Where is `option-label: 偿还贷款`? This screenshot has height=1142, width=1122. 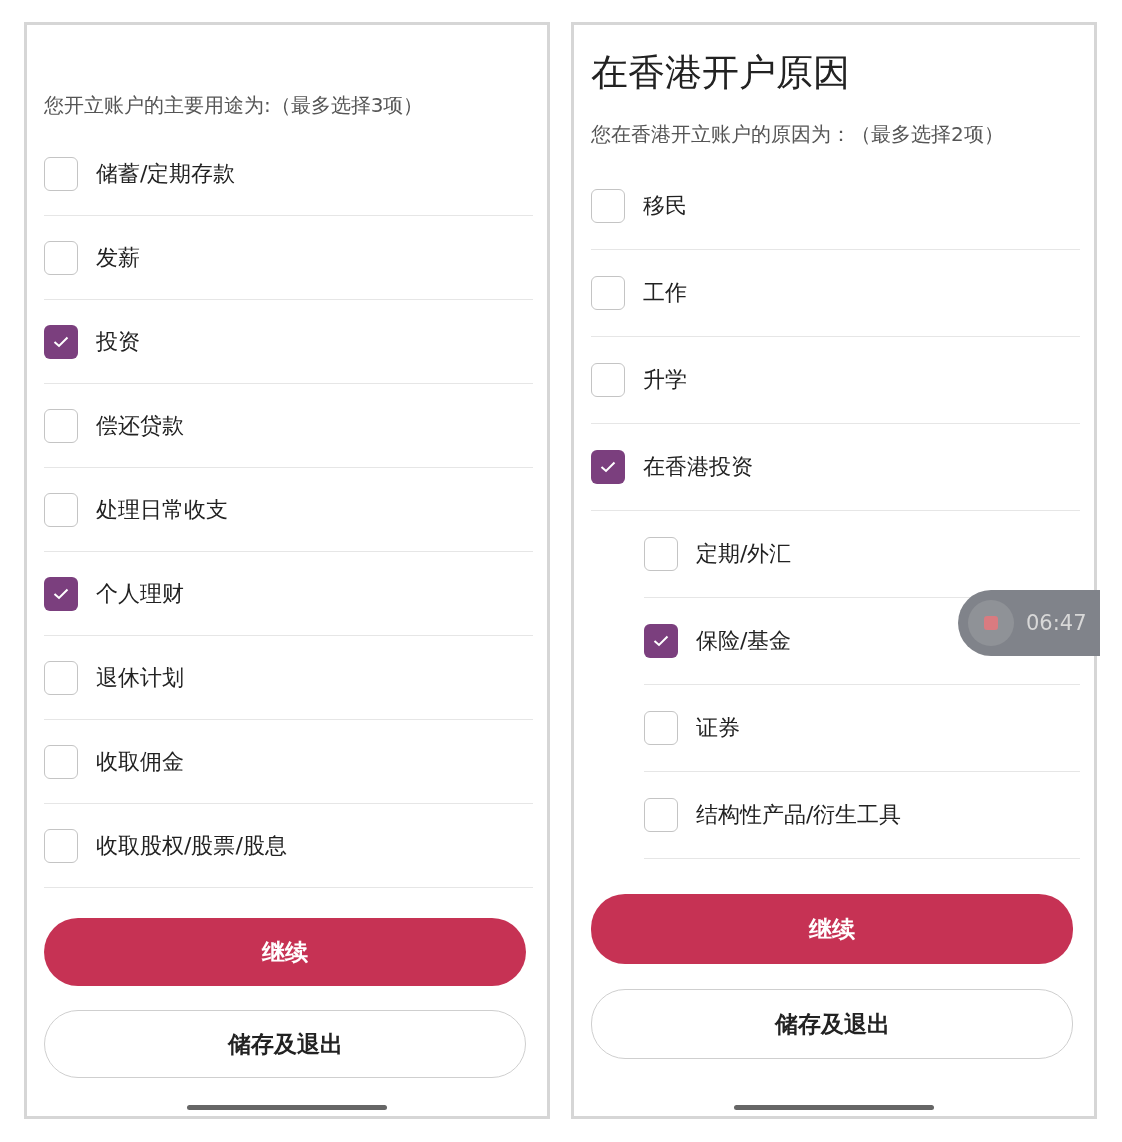
option-label: 偿还贷款 is located at coordinates (140, 425).